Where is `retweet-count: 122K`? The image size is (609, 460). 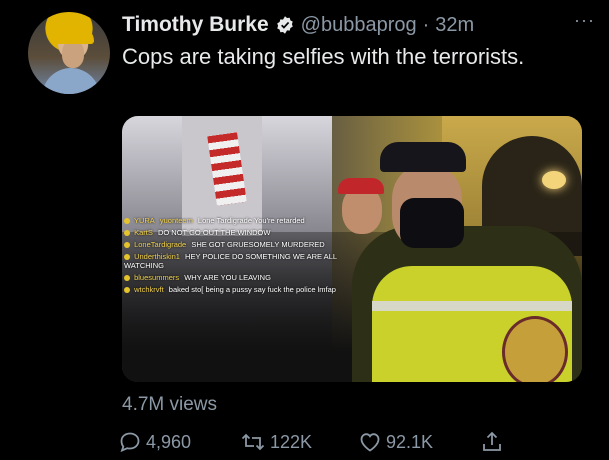
retweet-count: 122K is located at coordinates (291, 441).